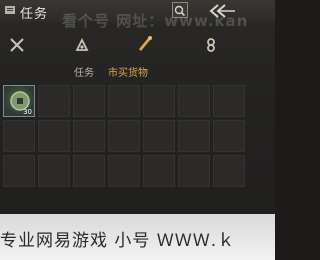 This screenshot has width=320, height=260. I want to click on header-bar: 任务 看个号 网址：www.kan, so click(137, 15).